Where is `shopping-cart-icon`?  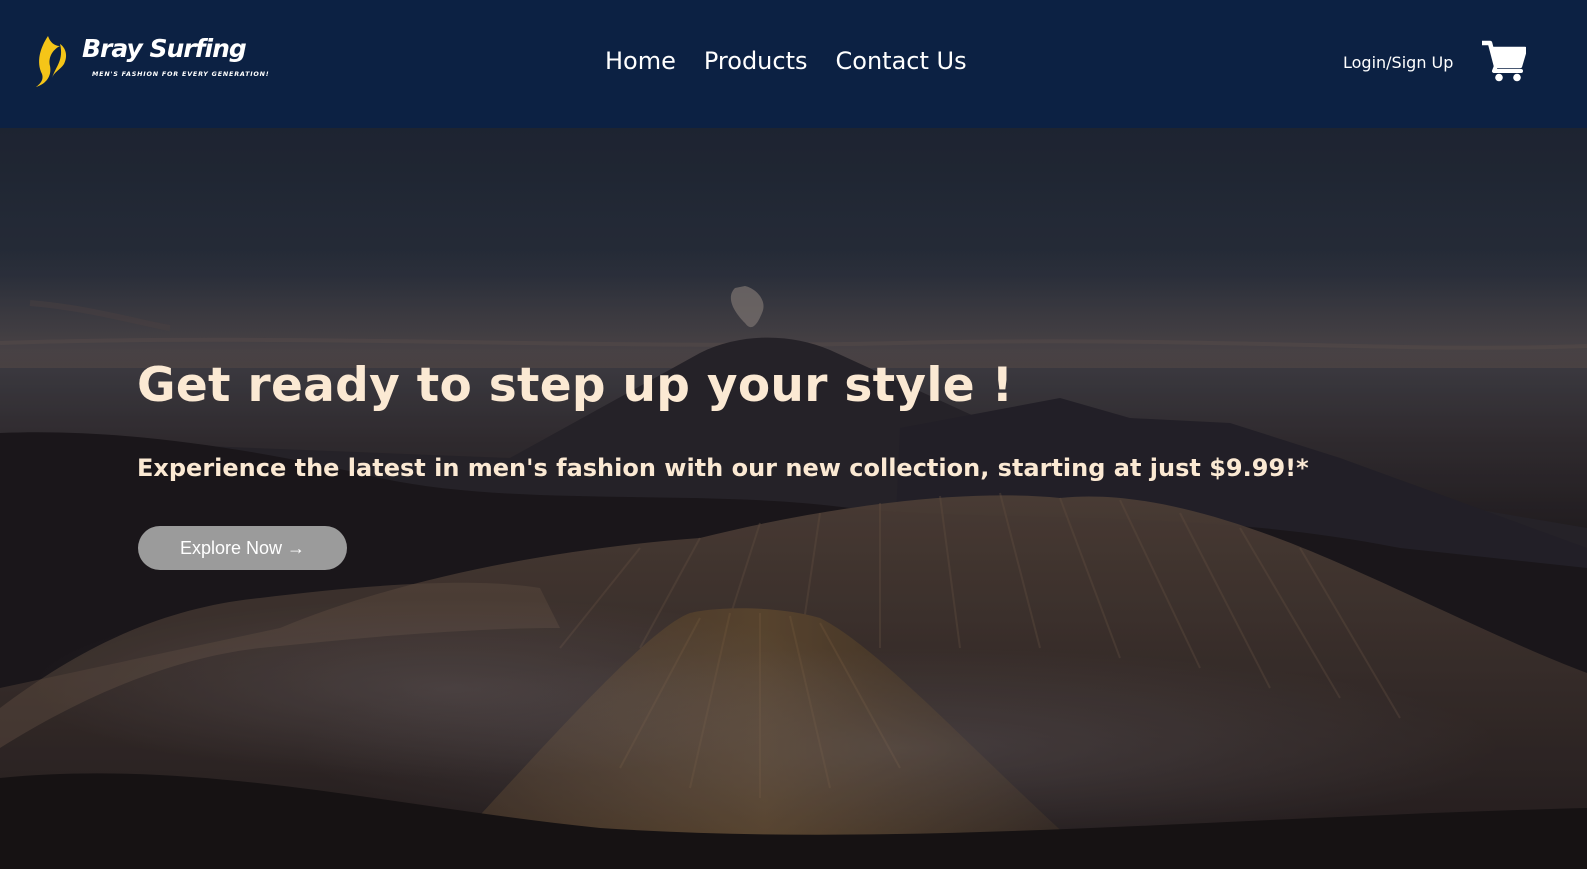 shopping-cart-icon is located at coordinates (1503, 61).